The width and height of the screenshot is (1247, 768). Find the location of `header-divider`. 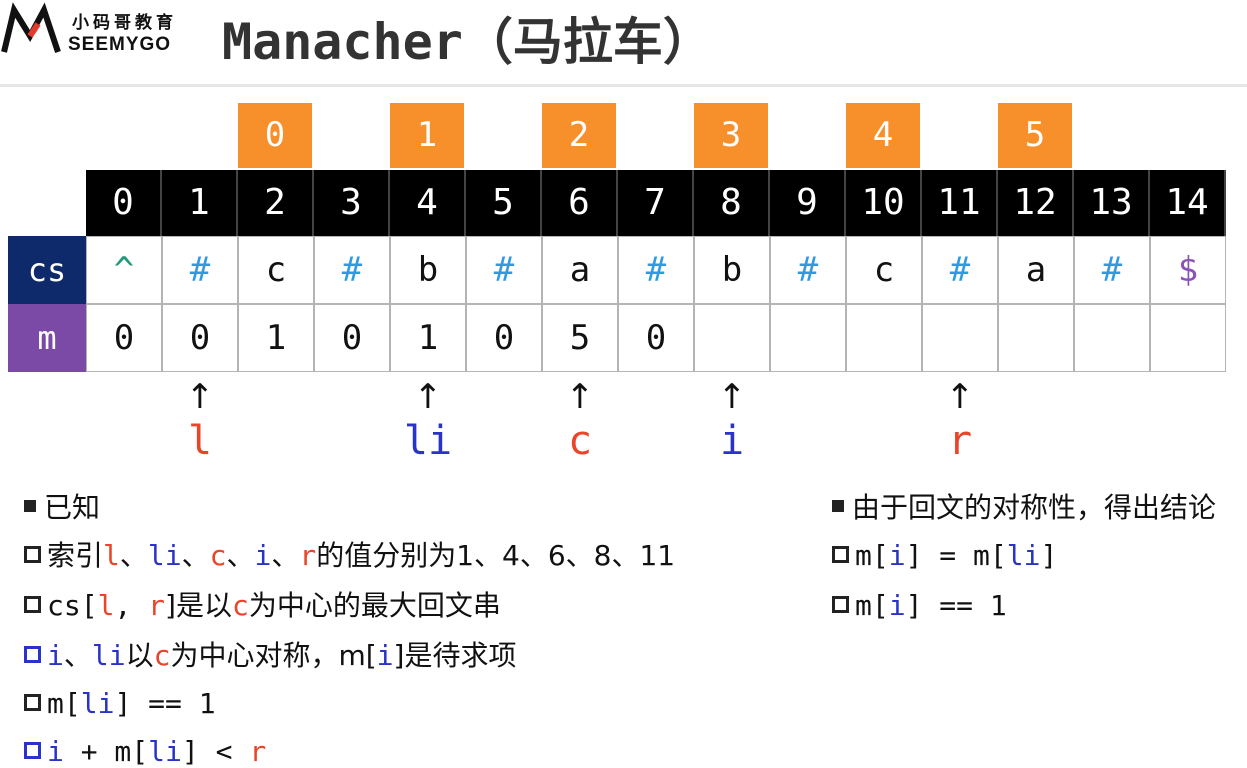

header-divider is located at coordinates (623, 85).